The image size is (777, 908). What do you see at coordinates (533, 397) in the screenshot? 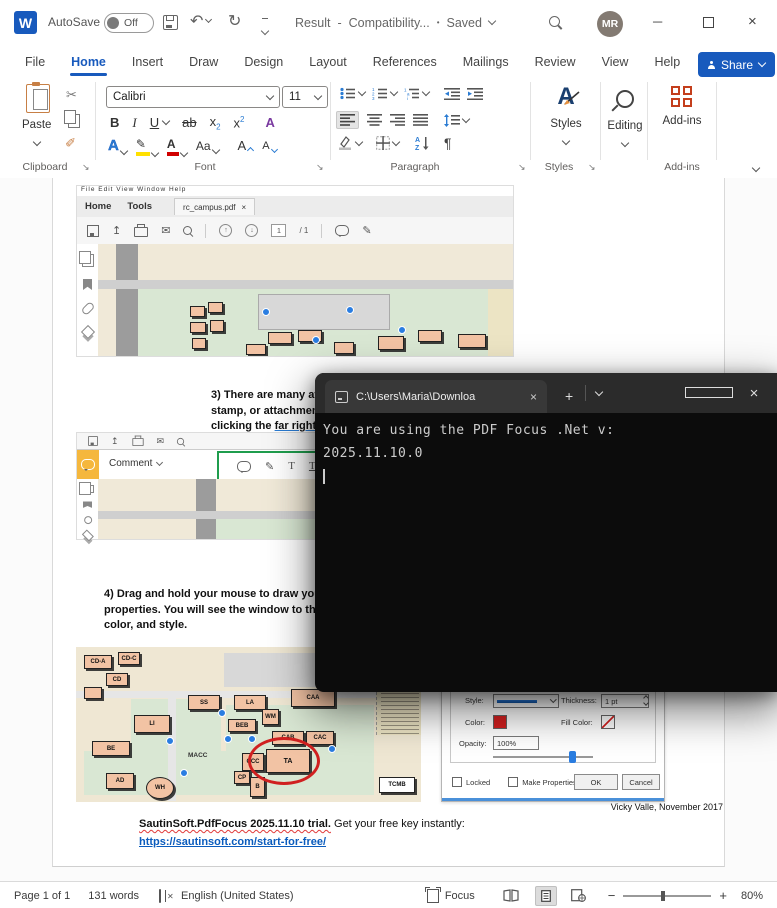
I see `tab-close-icon: ×` at bounding box center [533, 397].